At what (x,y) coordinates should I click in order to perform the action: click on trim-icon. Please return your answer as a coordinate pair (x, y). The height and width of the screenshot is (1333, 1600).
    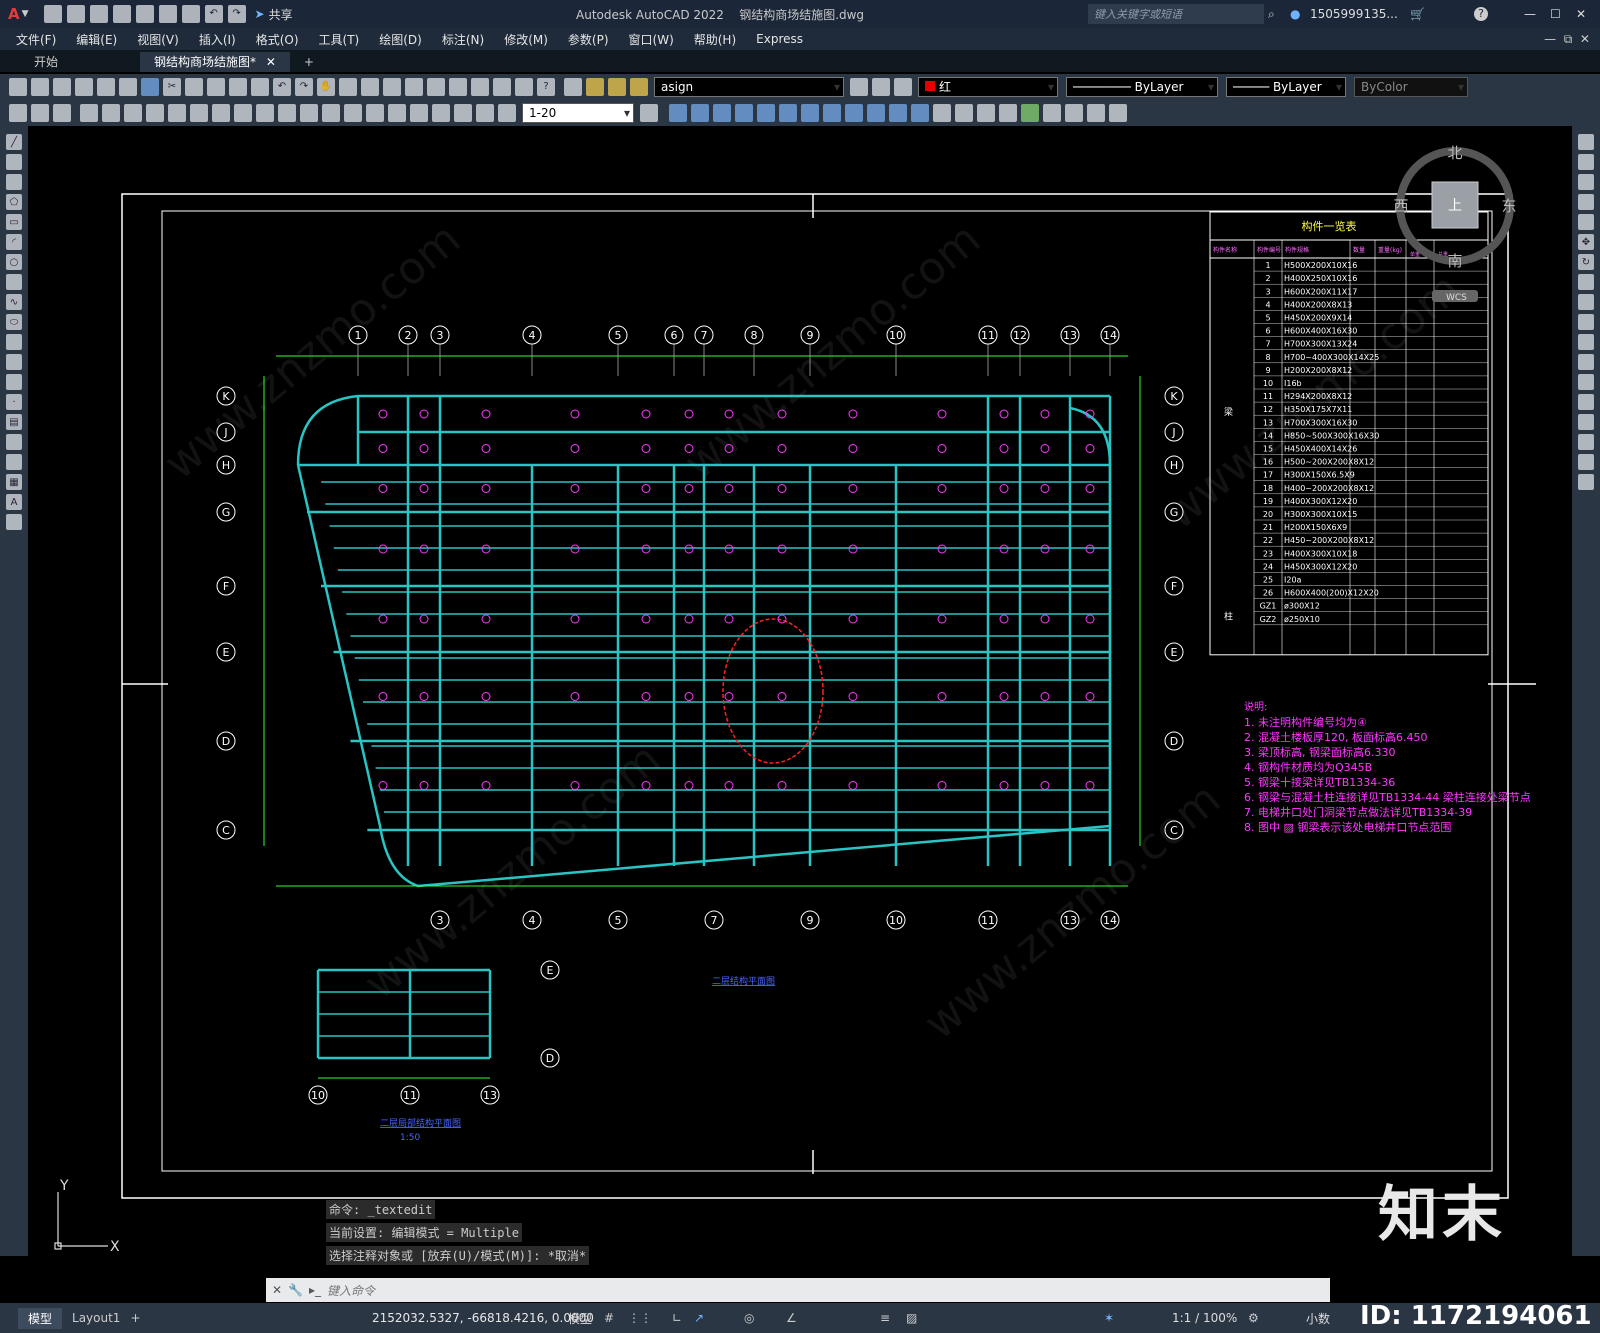
    Looking at the image, I should click on (1586, 322).